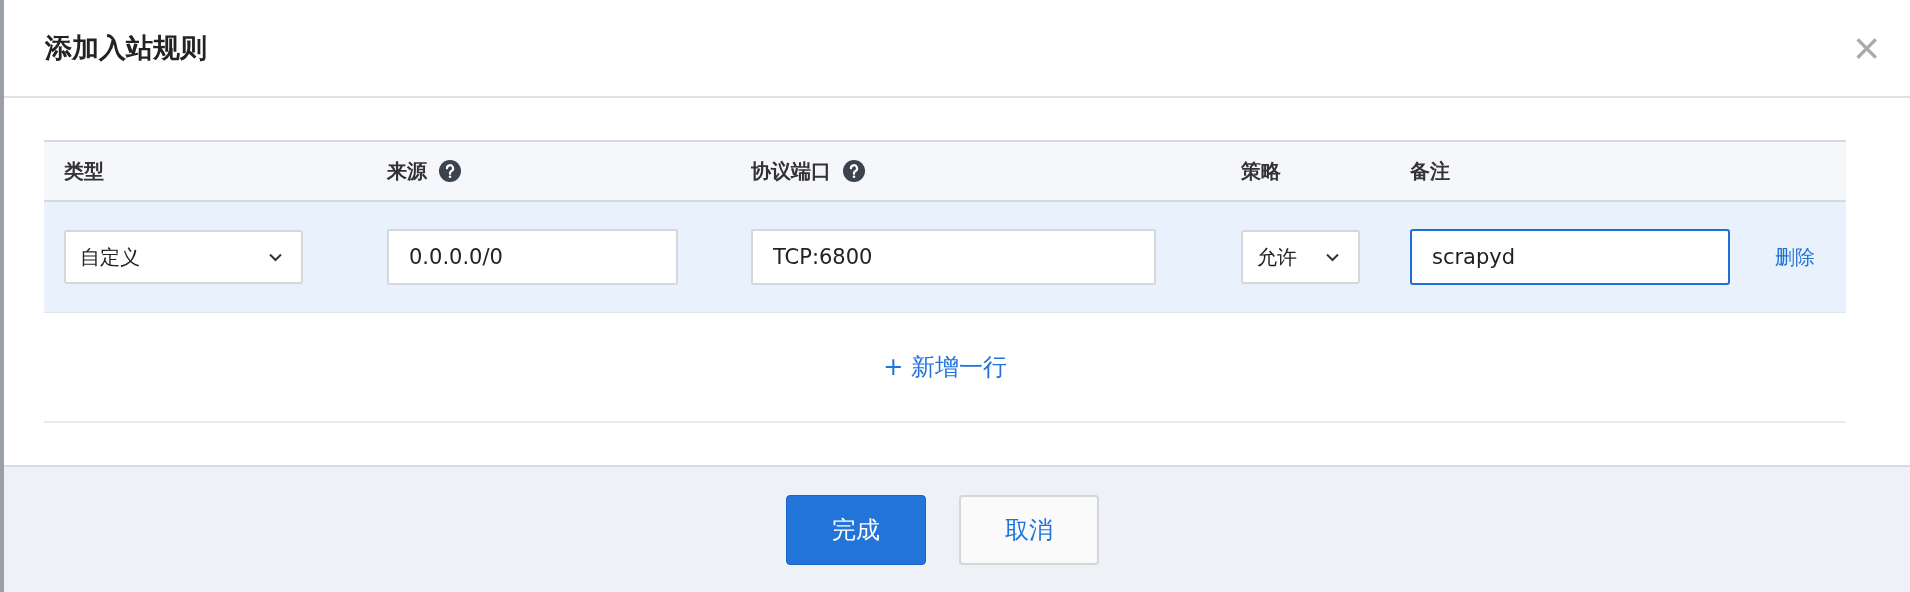 Image resolution: width=1910 pixels, height=592 pixels. Describe the element at coordinates (945, 367) in the screenshot. I see `add-row-link: + 新增一行` at that location.